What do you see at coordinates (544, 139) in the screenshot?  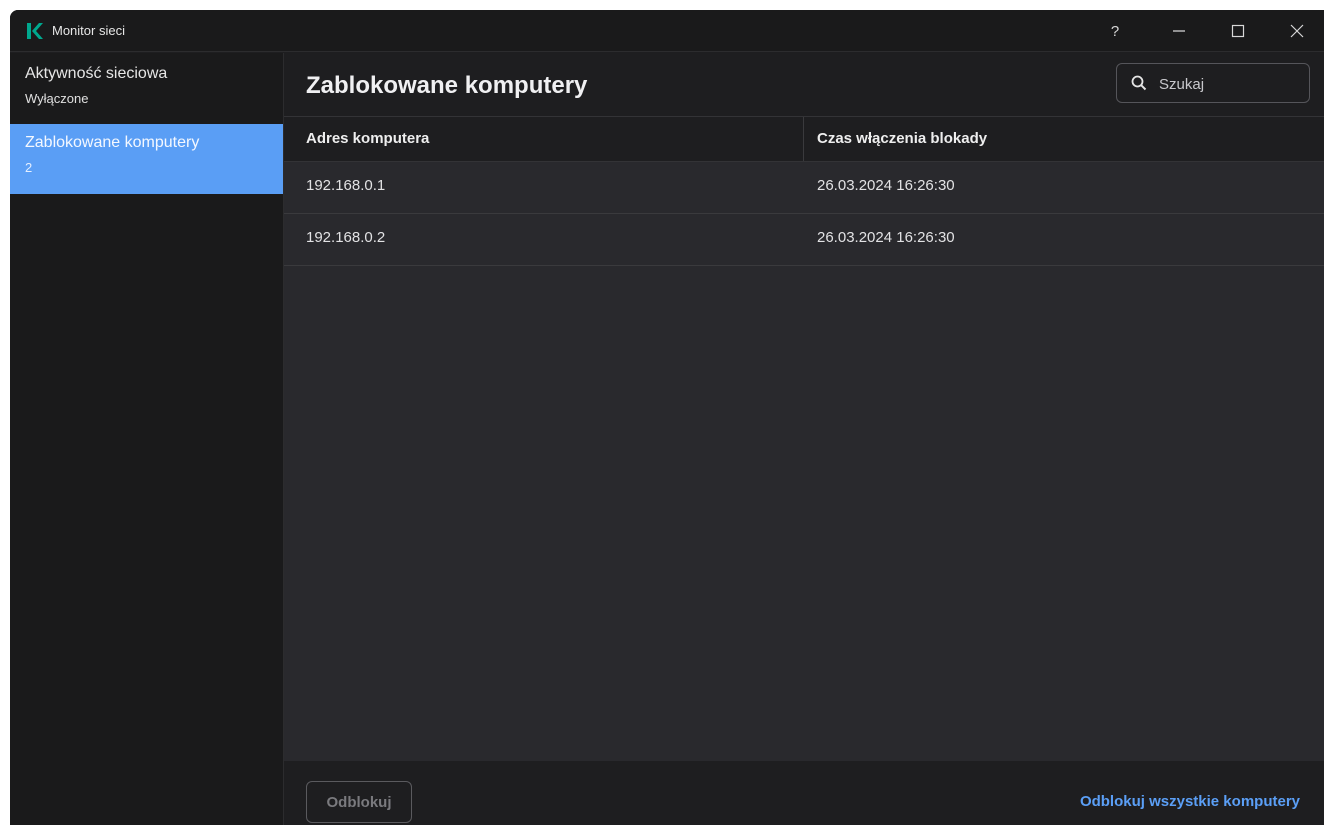 I see `column-header-address: Adres komputera` at bounding box center [544, 139].